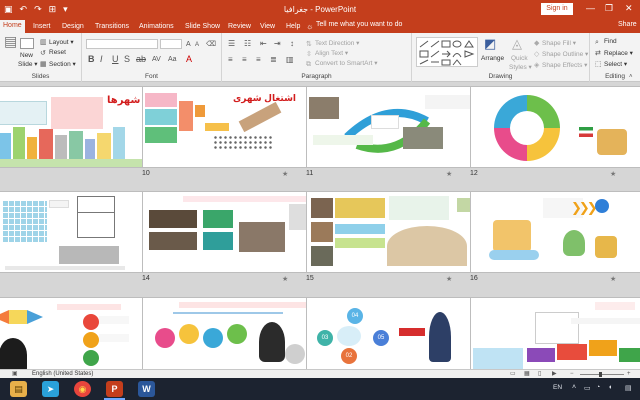 The height and width of the screenshot is (400, 640). Describe the element at coordinates (273, 59) in the screenshot. I see `justify-icon: ≣` at that location.